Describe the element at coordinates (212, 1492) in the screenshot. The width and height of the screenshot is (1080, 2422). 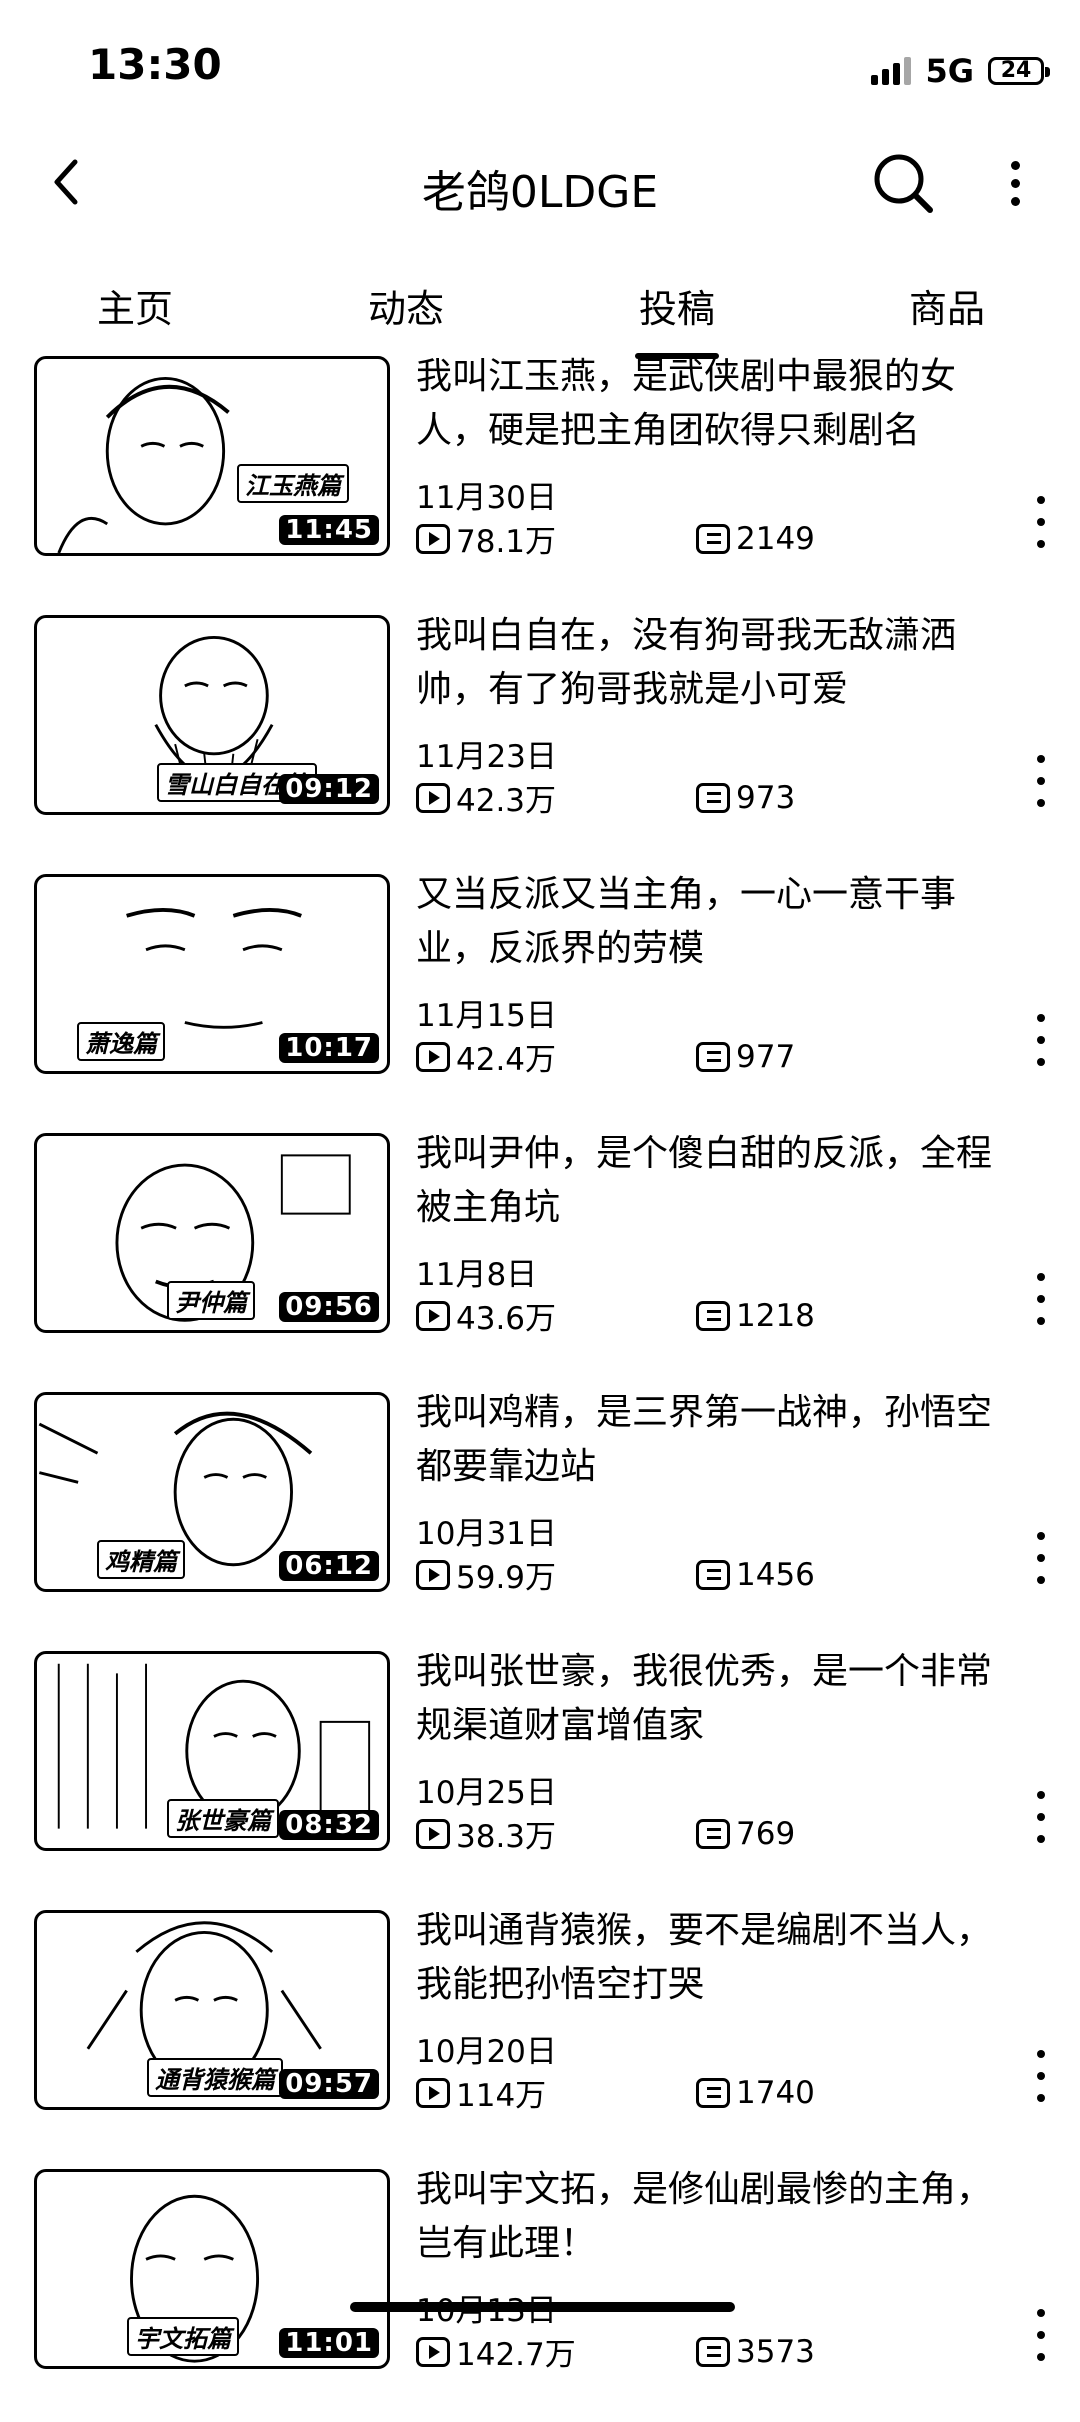
I see `video-thumbnail: 鸡精篇 06:12` at that location.